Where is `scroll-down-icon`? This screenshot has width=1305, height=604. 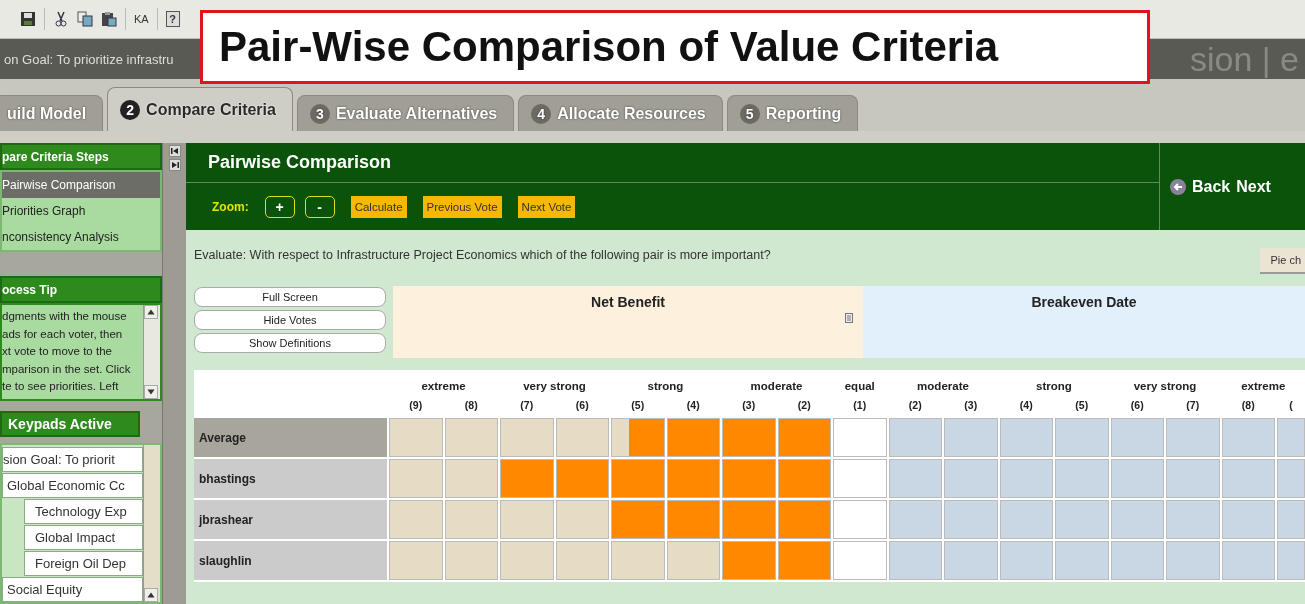 scroll-down-icon is located at coordinates (151, 392).